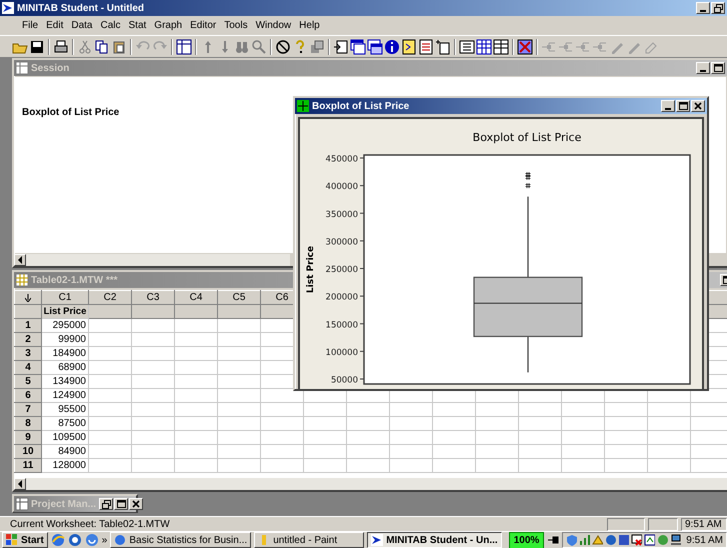 This screenshot has width=727, height=548. I want to click on window-title: MINITAB Student - Untitled, so click(80, 9).